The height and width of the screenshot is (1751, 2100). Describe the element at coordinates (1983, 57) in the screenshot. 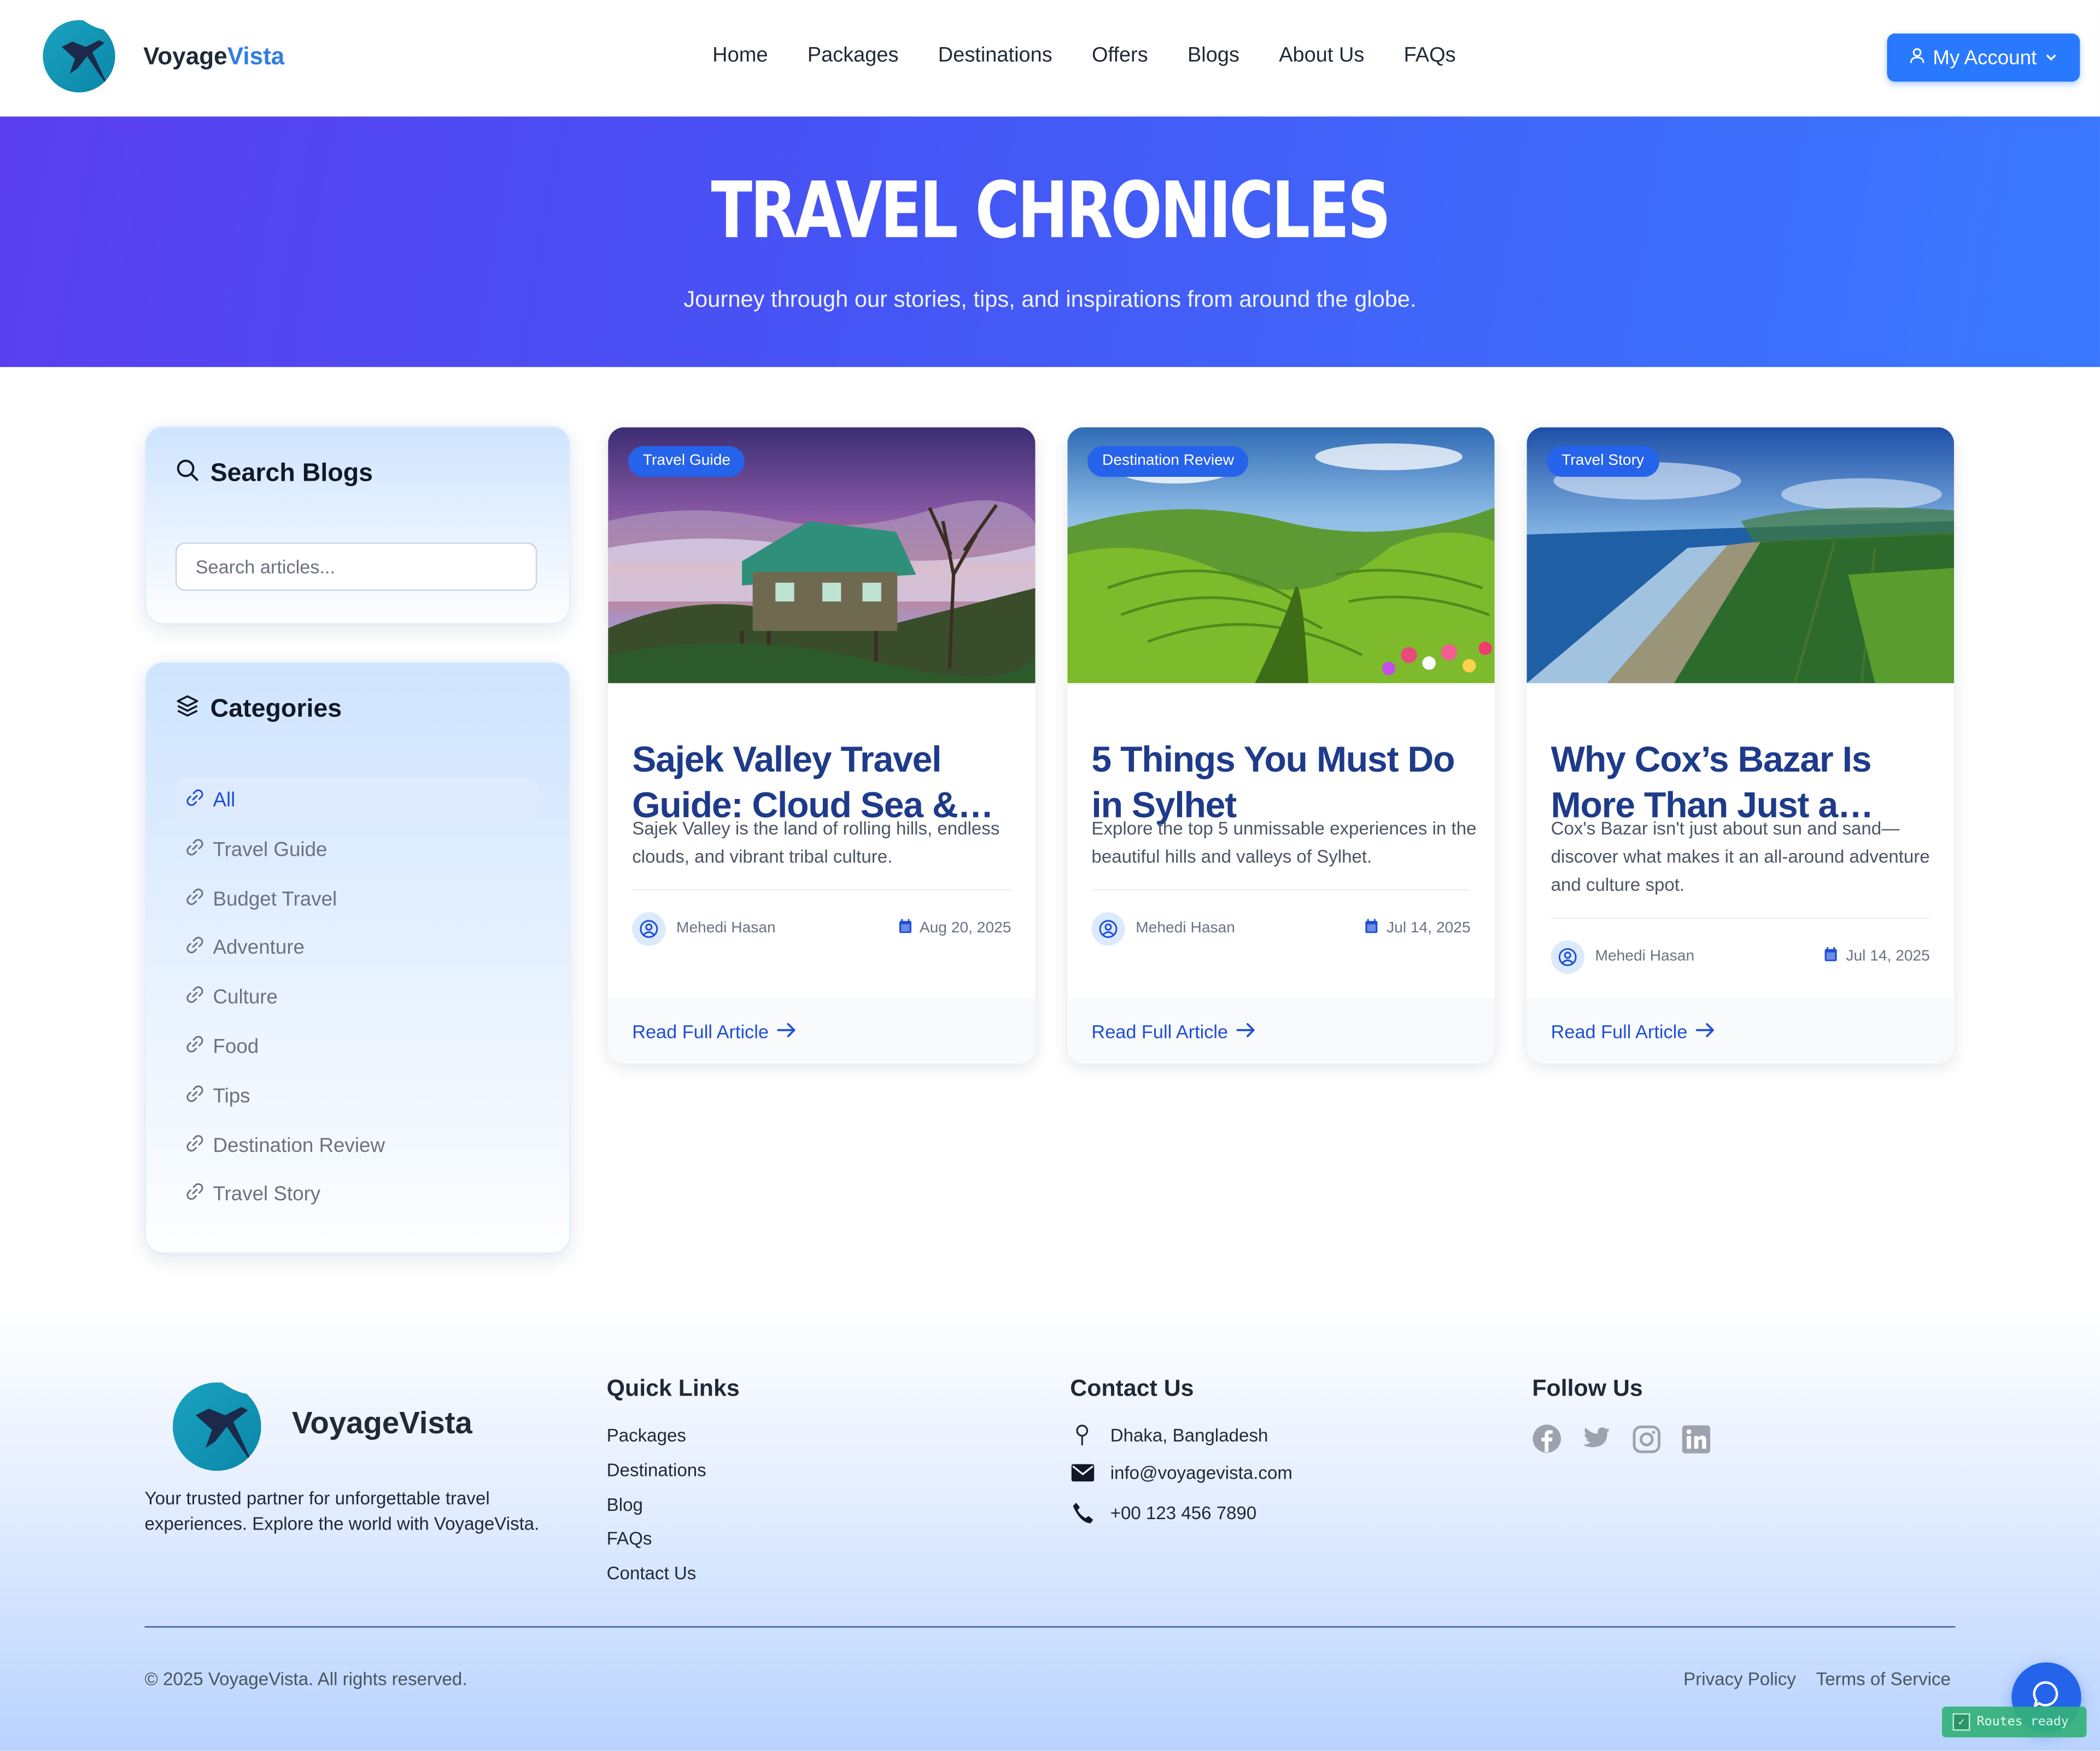

I see `my-account-button: My Account` at that location.